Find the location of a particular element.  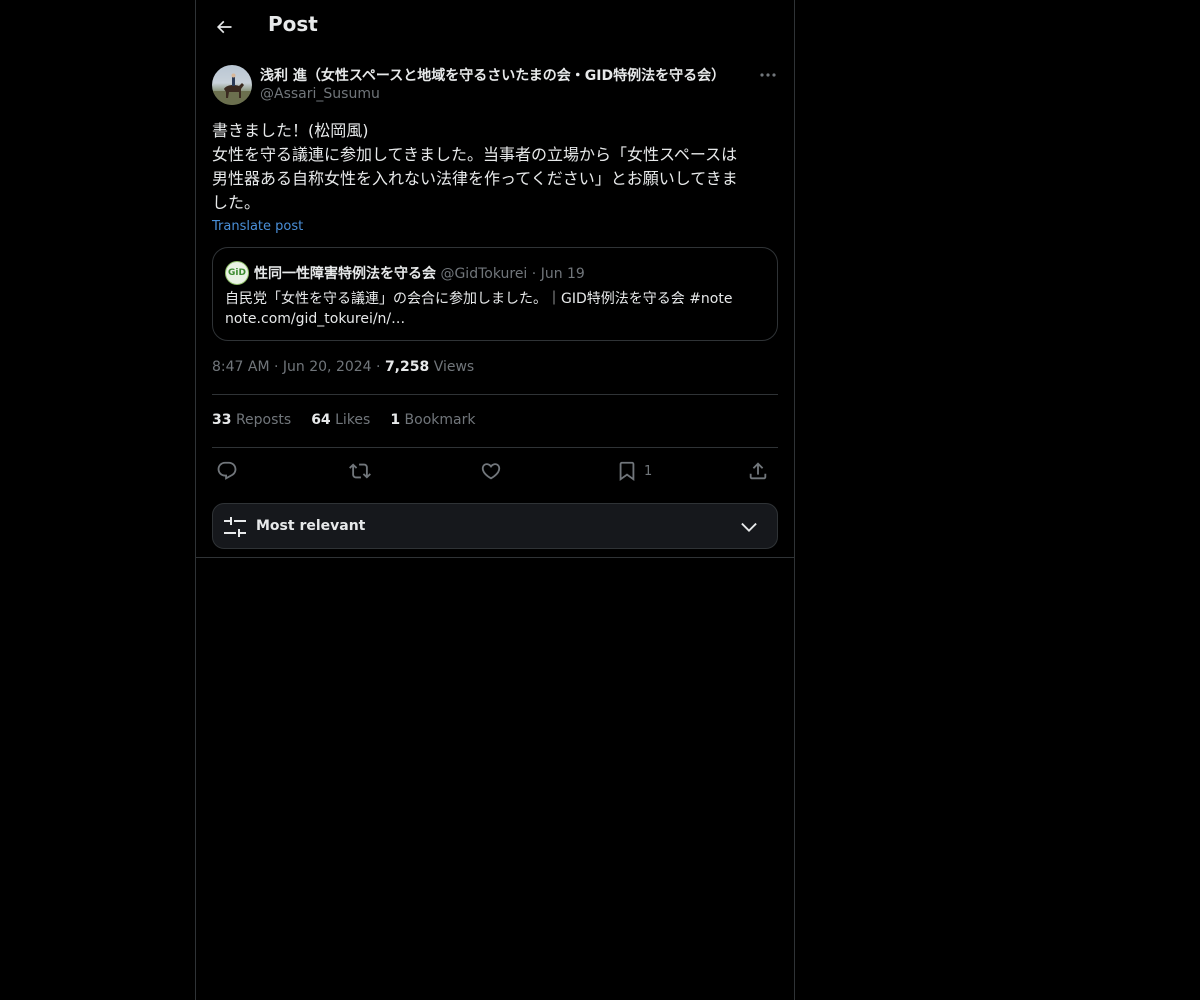

share-icon is located at coordinates (758, 471).